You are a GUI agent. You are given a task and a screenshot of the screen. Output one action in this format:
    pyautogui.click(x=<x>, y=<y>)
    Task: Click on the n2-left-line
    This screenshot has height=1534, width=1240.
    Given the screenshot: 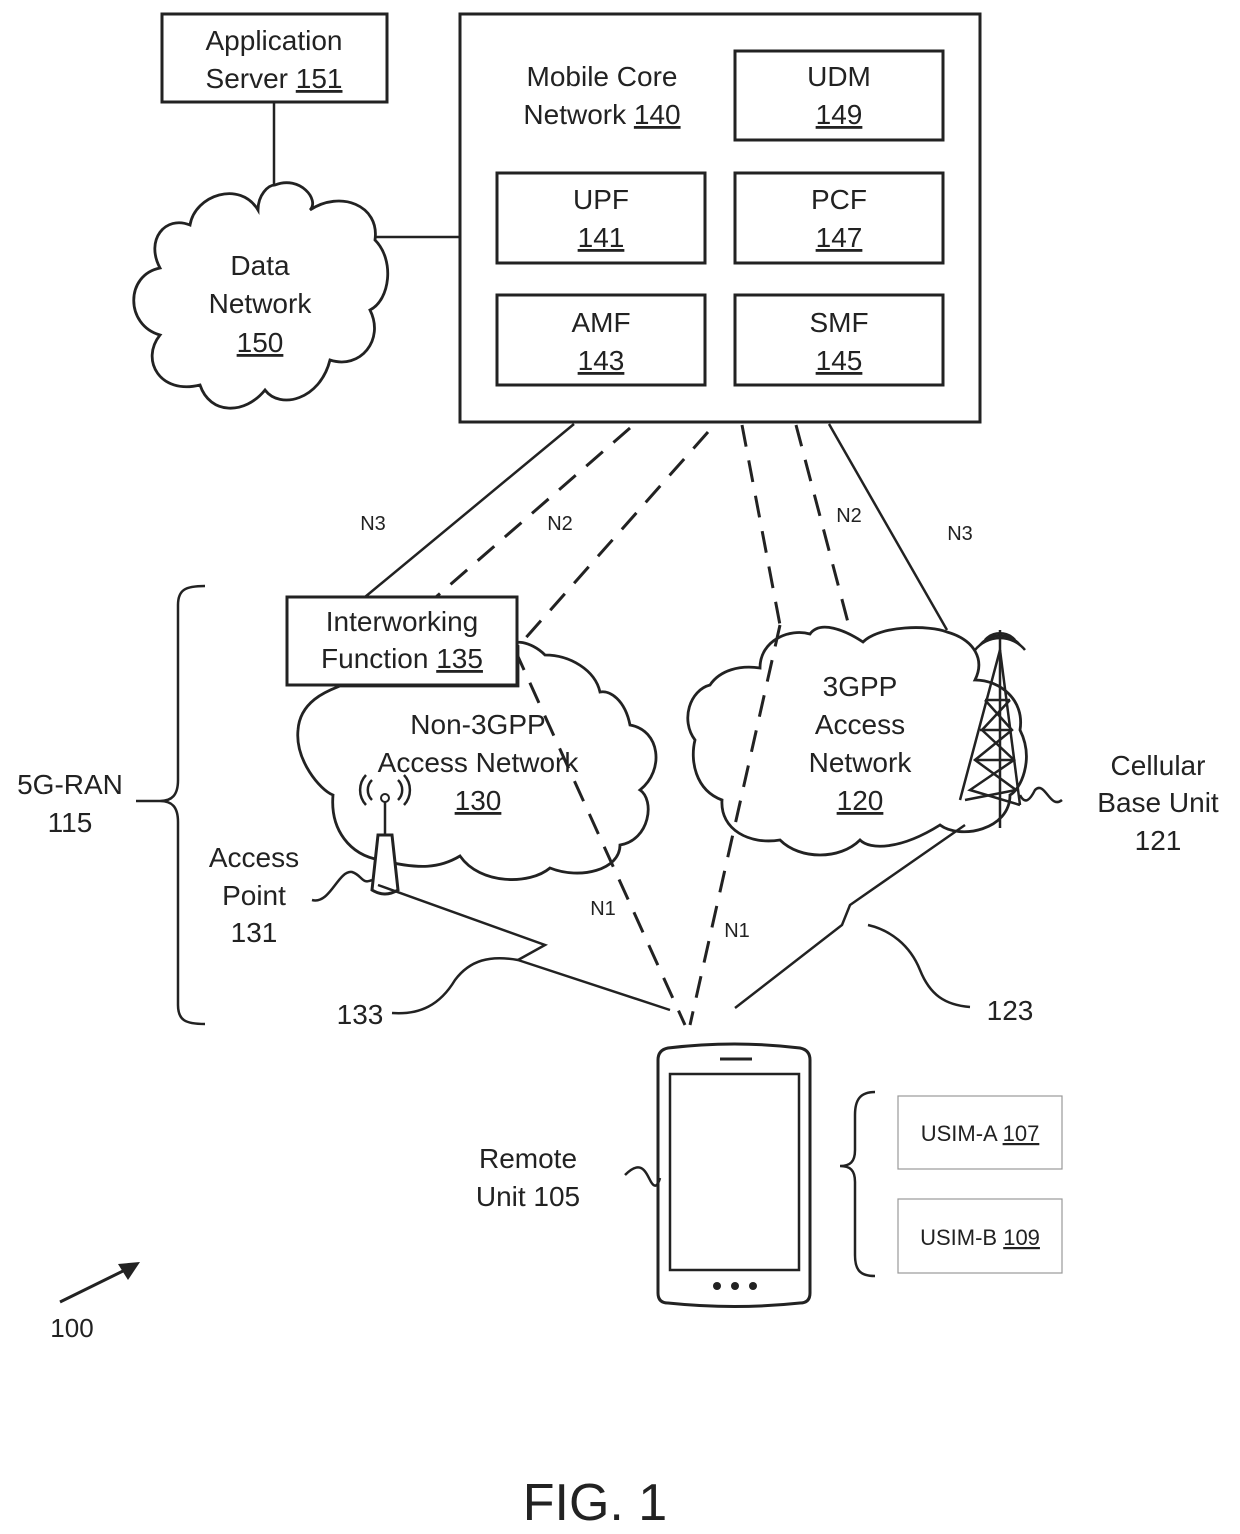 What is the action you would take?
    pyautogui.click(x=533, y=512)
    